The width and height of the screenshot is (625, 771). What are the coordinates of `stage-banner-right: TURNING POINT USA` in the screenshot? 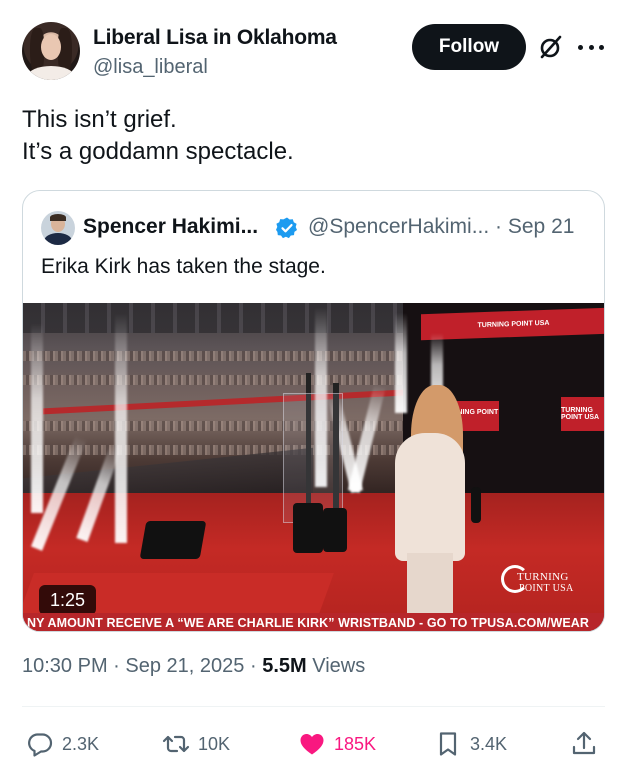 It's located at (582, 414).